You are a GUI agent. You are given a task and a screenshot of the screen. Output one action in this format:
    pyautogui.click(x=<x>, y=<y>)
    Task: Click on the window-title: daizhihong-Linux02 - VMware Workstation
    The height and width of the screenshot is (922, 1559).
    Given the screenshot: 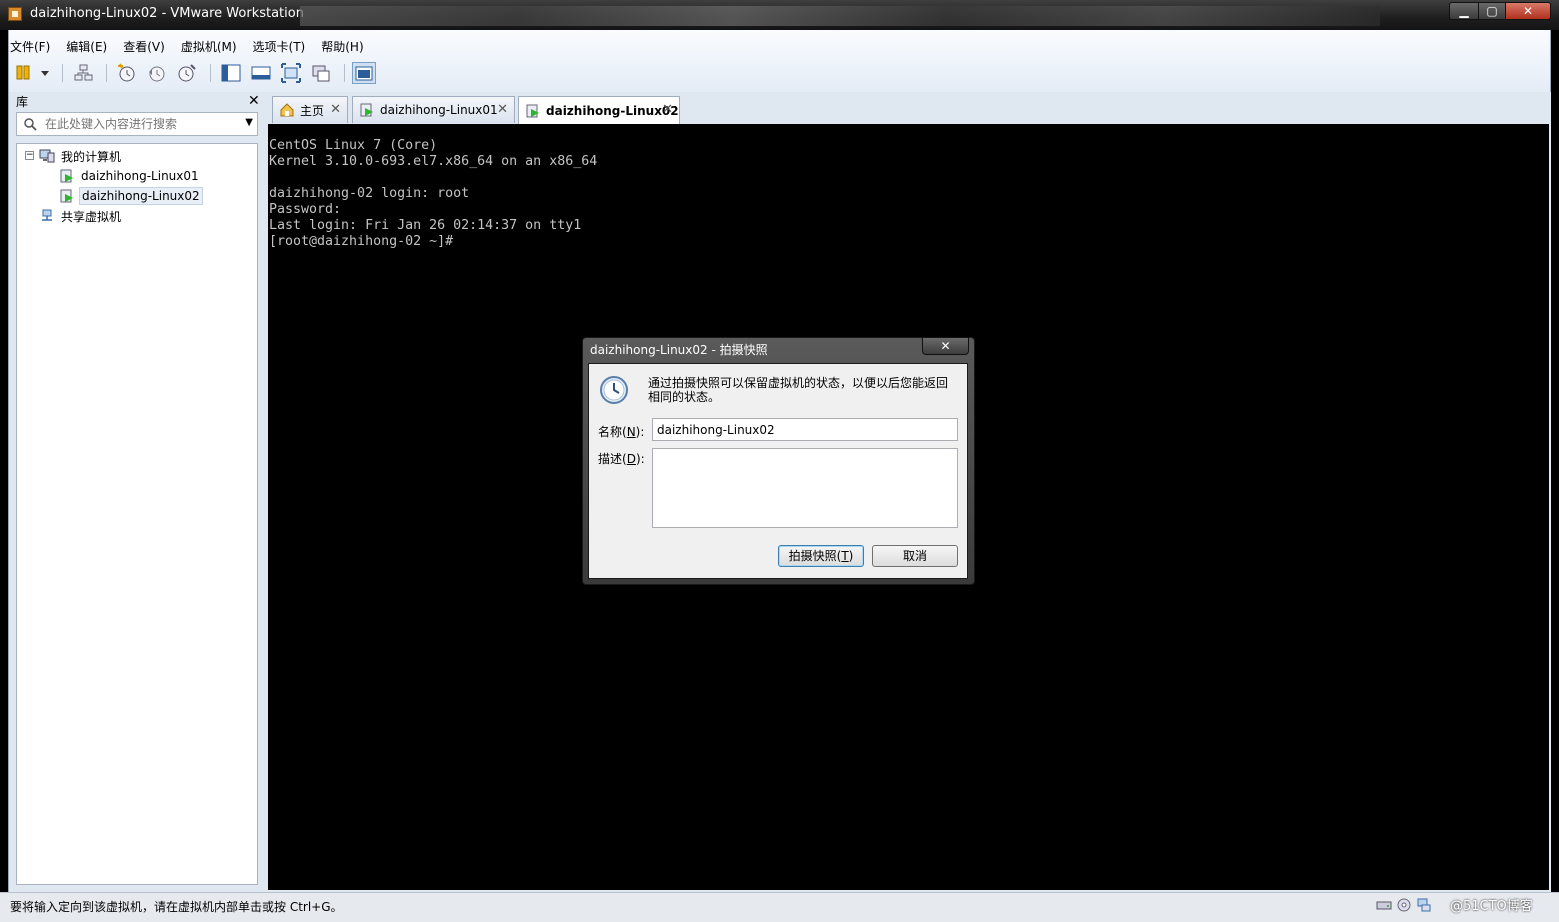 What is the action you would take?
    pyautogui.click(x=167, y=13)
    